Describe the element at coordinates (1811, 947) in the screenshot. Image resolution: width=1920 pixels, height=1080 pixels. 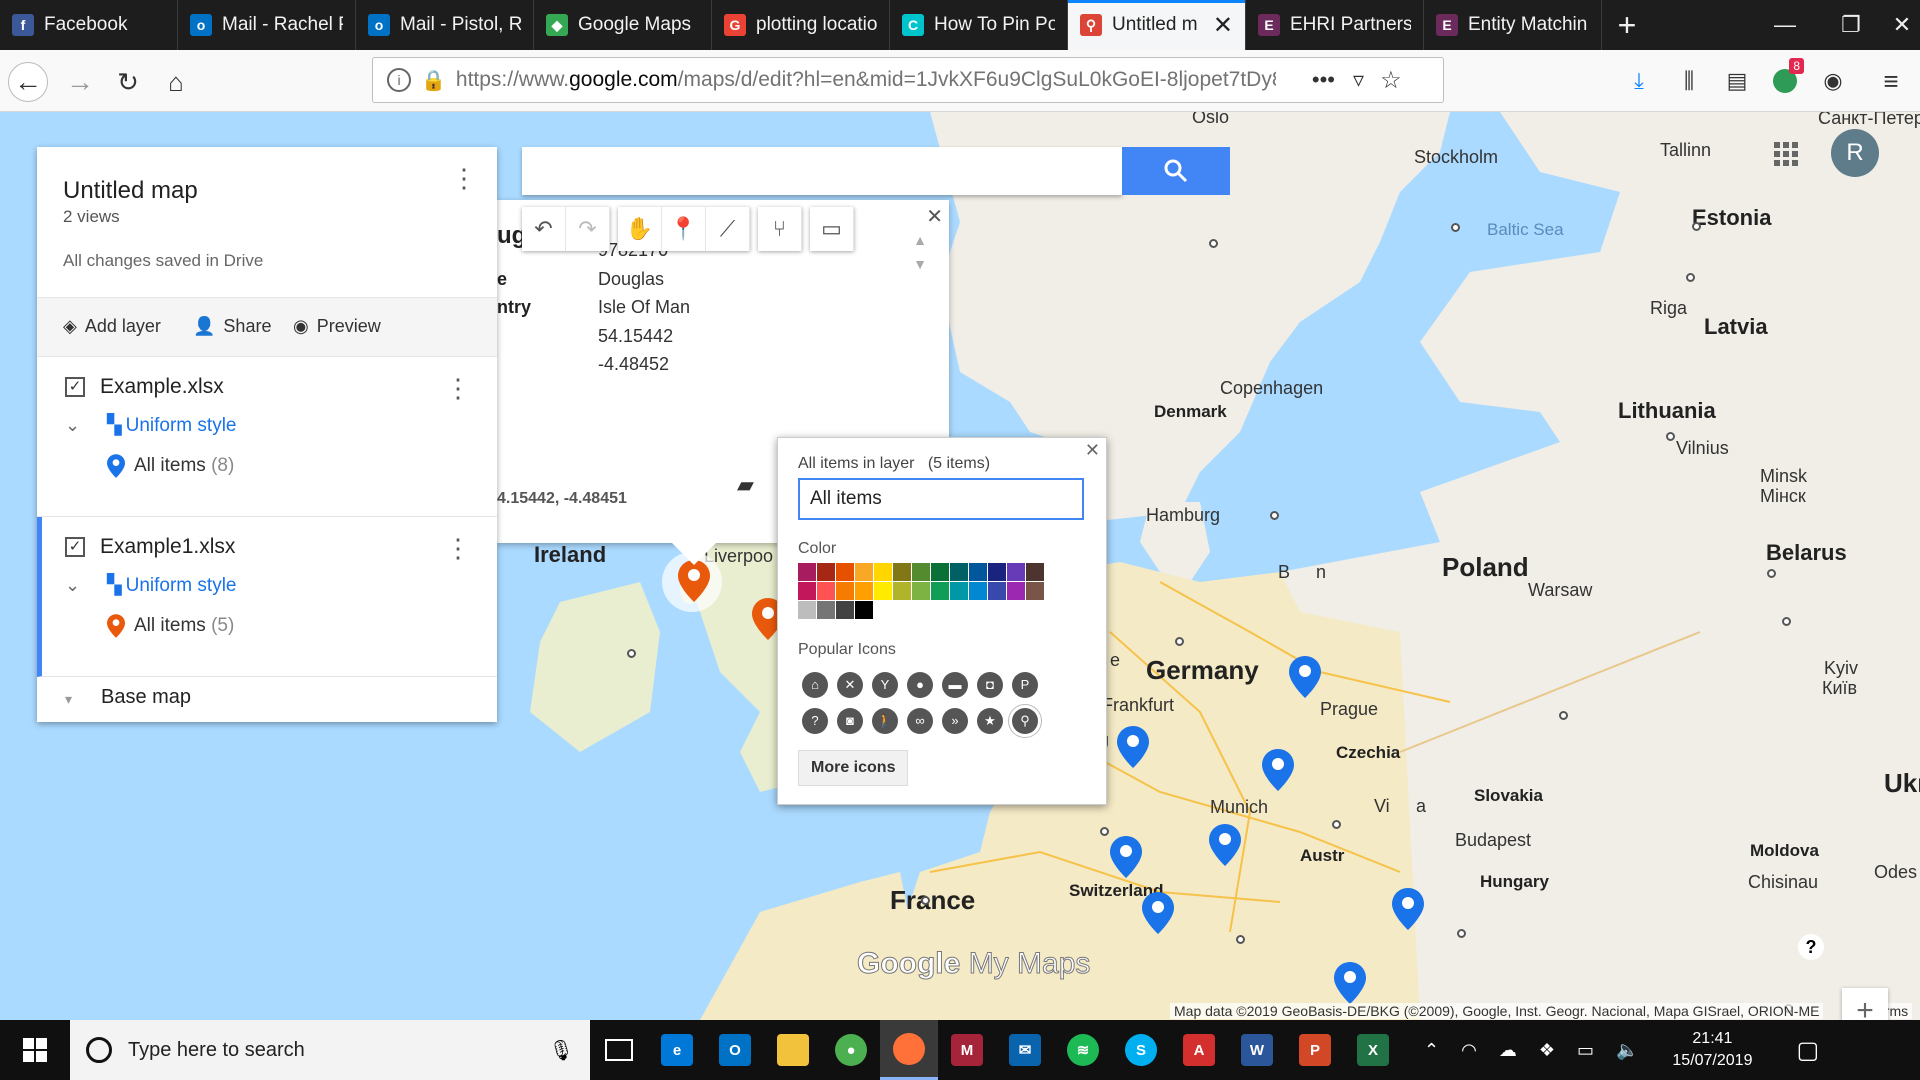
I see `help-button: ?` at that location.